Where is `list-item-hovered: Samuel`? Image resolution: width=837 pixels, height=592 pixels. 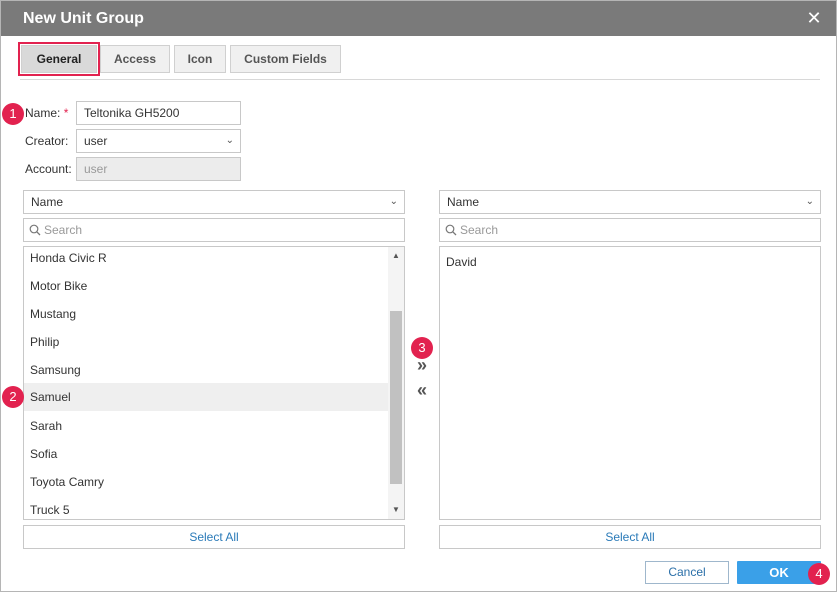
list-item-hovered: Samuel is located at coordinates (206, 397).